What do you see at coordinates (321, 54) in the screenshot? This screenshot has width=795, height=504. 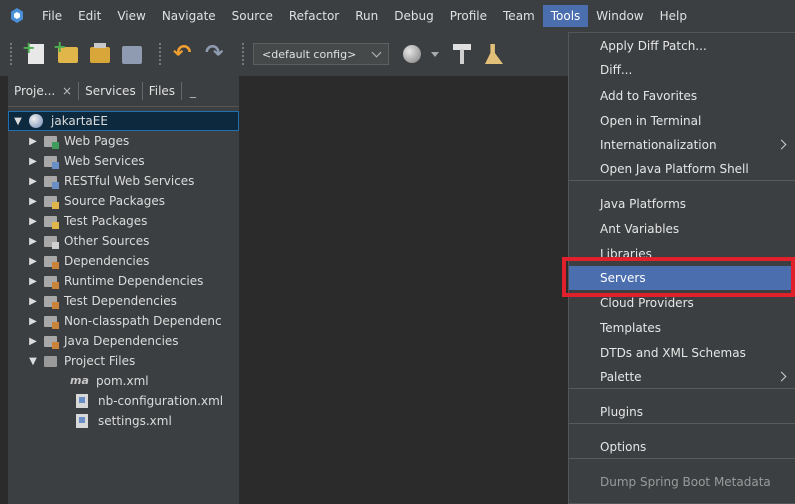 I see `config-select: <default config>` at bounding box center [321, 54].